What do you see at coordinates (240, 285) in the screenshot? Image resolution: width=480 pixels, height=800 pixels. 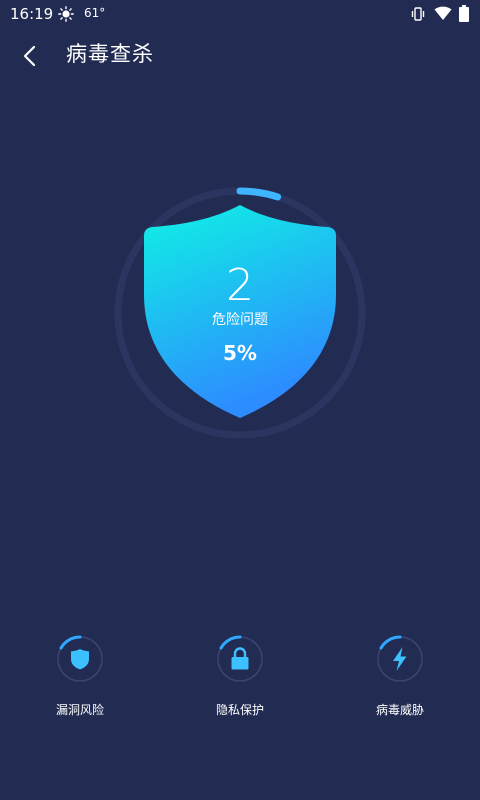 I see `danger-count: 2` at bounding box center [240, 285].